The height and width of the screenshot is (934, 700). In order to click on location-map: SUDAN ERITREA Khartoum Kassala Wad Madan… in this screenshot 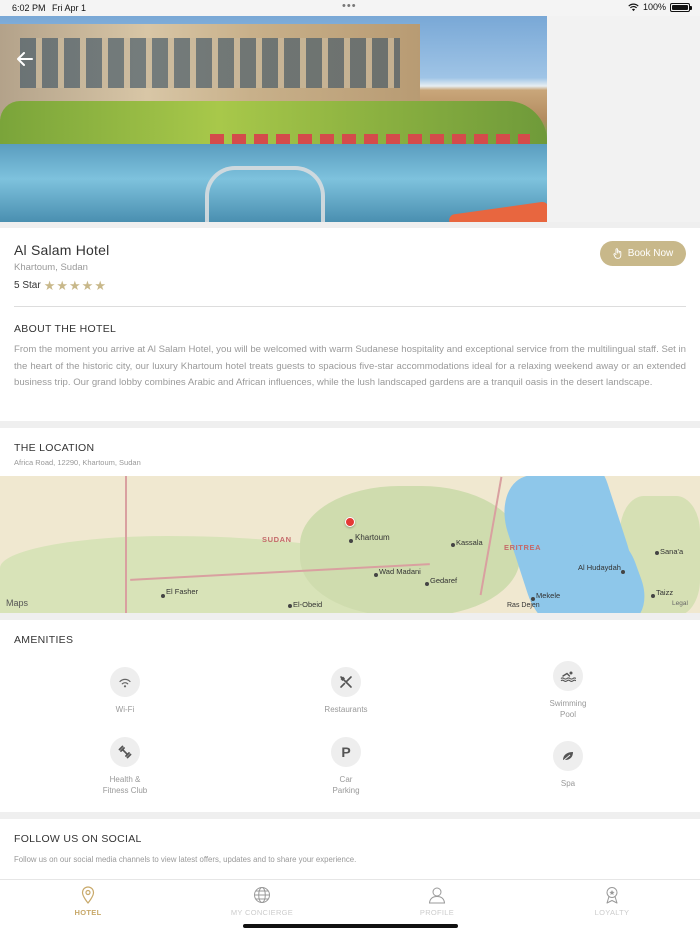, I will do `click(350, 544)`.